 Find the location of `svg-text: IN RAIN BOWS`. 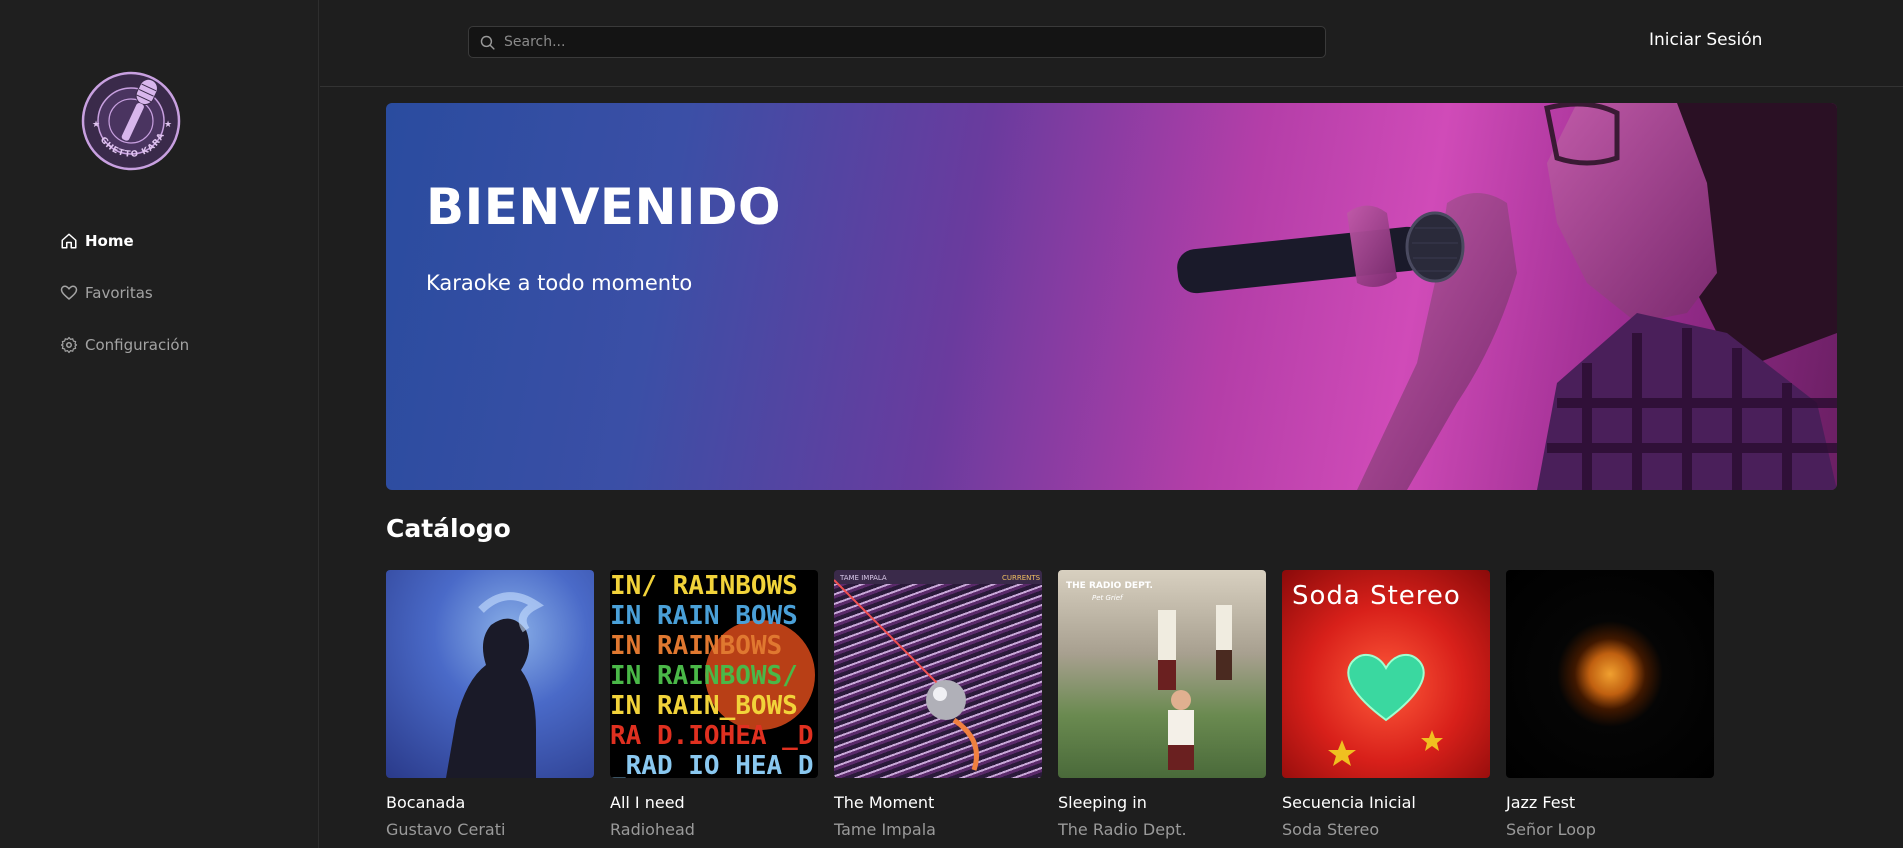

svg-text: IN RAIN BOWS is located at coordinates (704, 616).